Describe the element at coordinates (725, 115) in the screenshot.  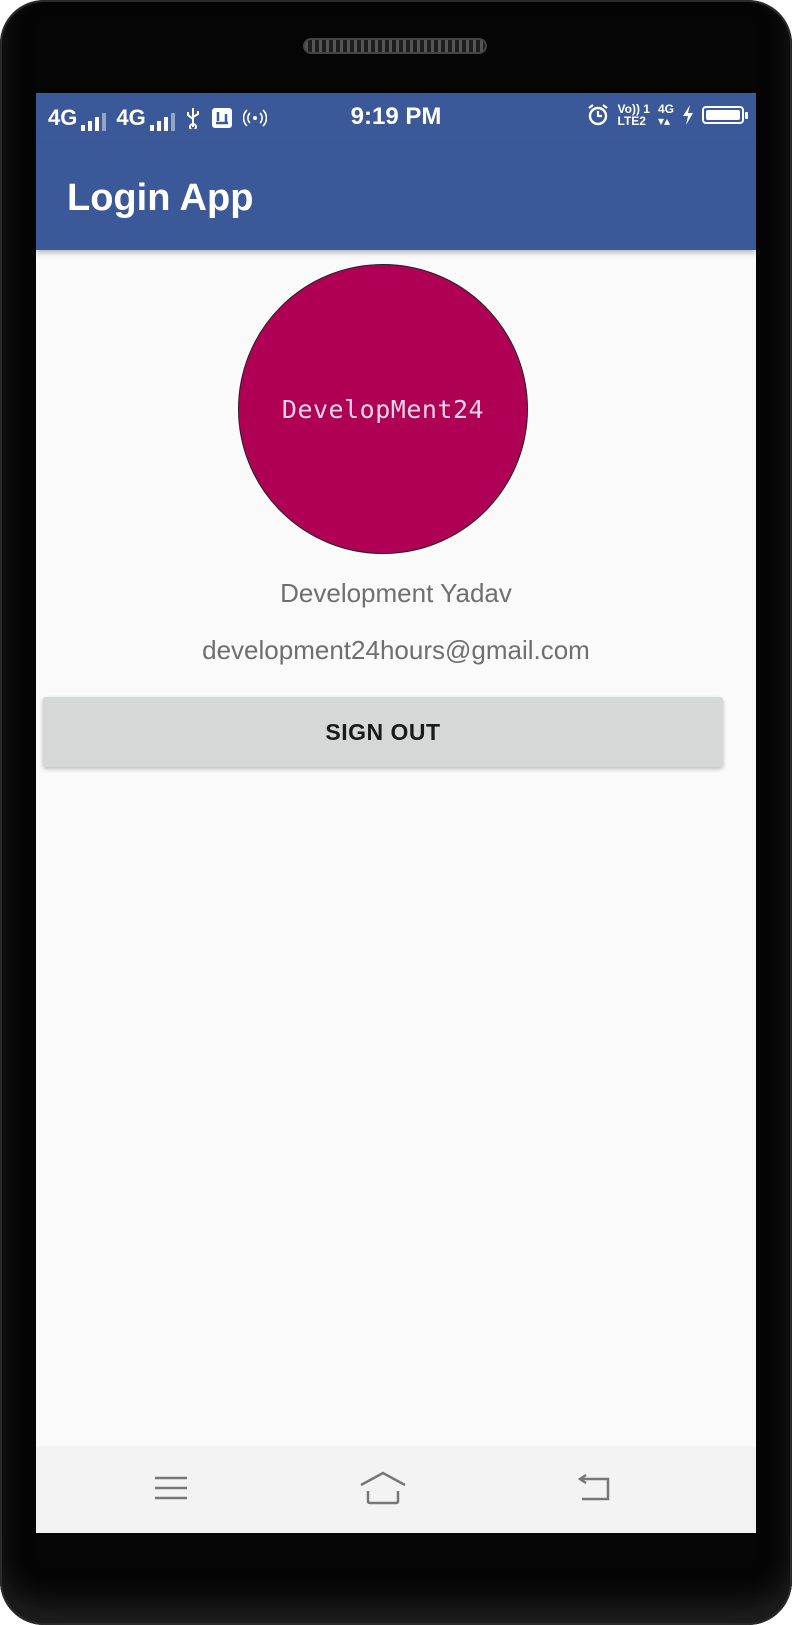
I see `battery-icon` at that location.